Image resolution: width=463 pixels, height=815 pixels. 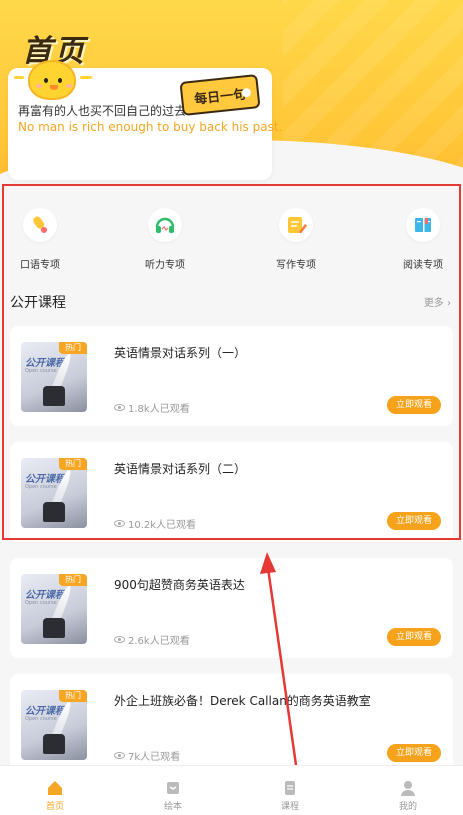 What do you see at coordinates (172, 807) in the screenshot?
I see `tab-label: 绘本` at bounding box center [172, 807].